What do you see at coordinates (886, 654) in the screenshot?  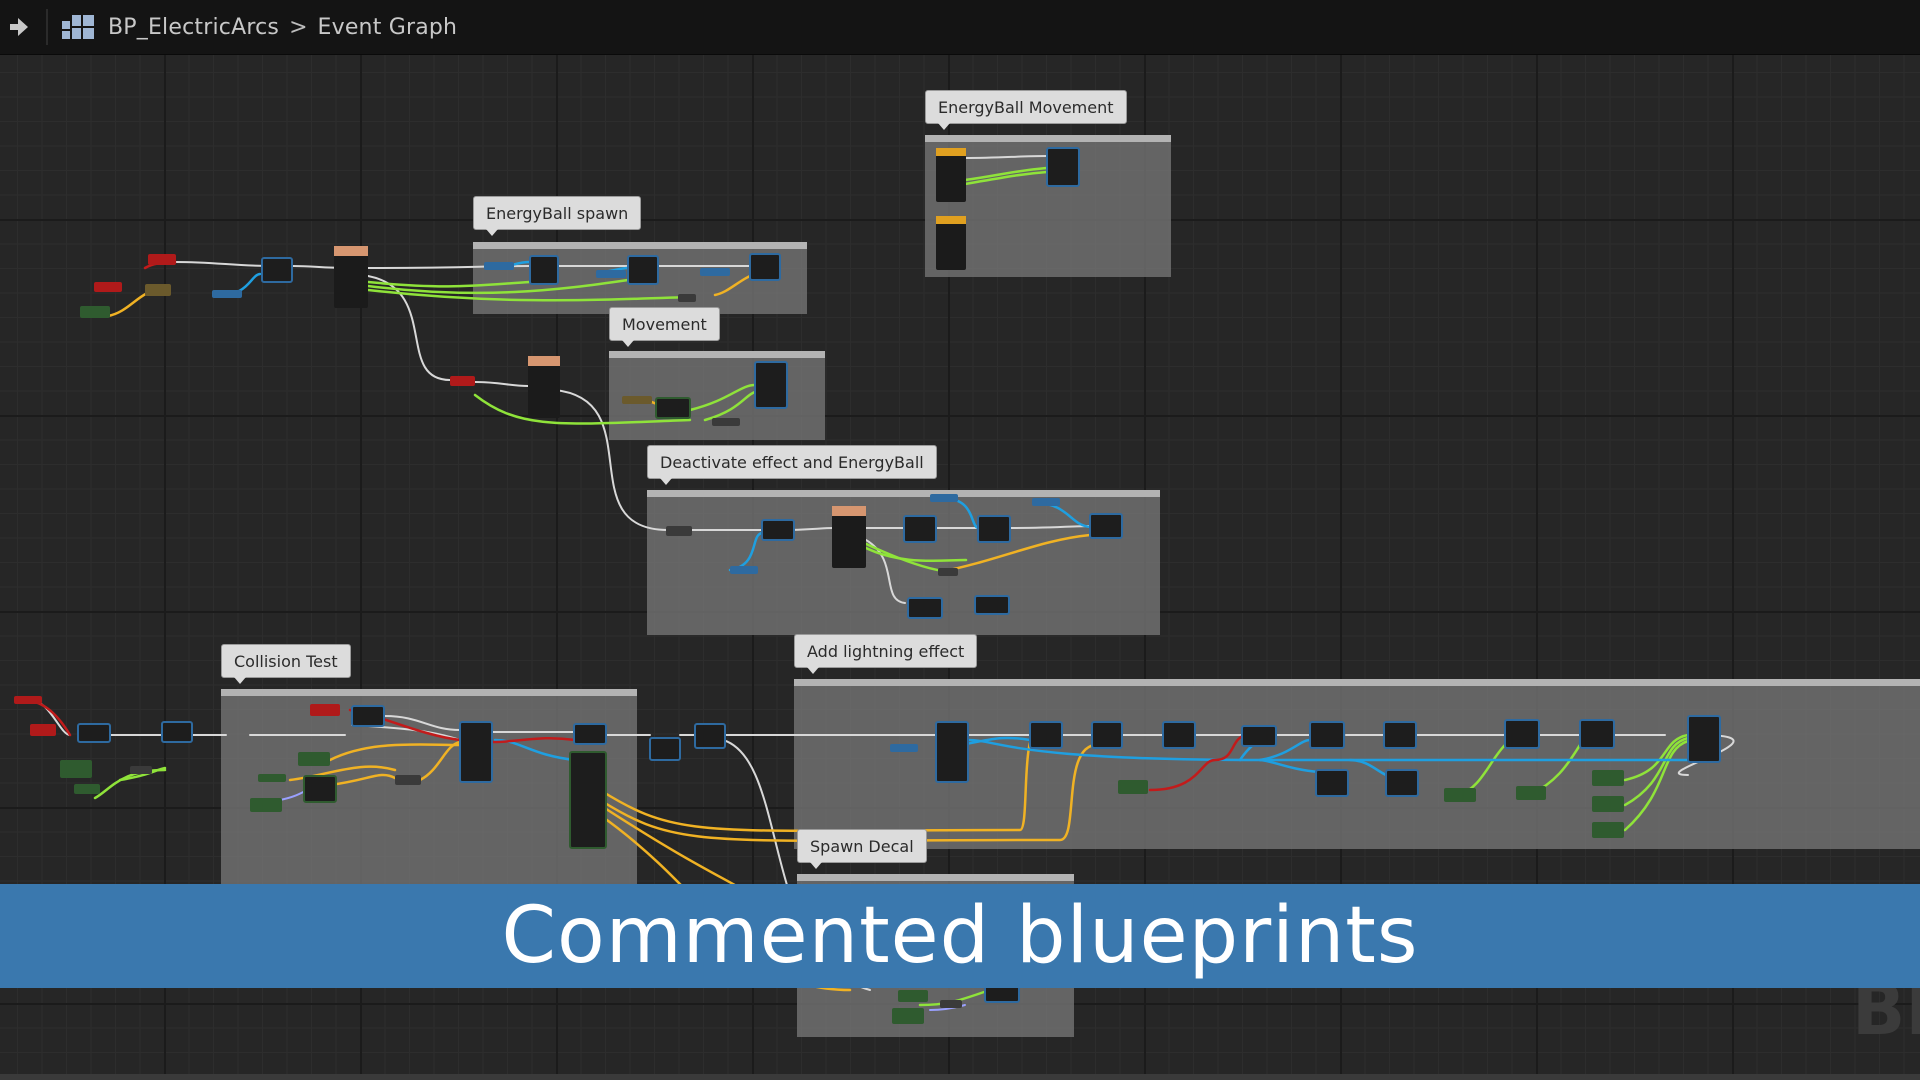 I see `comment-title-add-lightning: Add lightning effect` at bounding box center [886, 654].